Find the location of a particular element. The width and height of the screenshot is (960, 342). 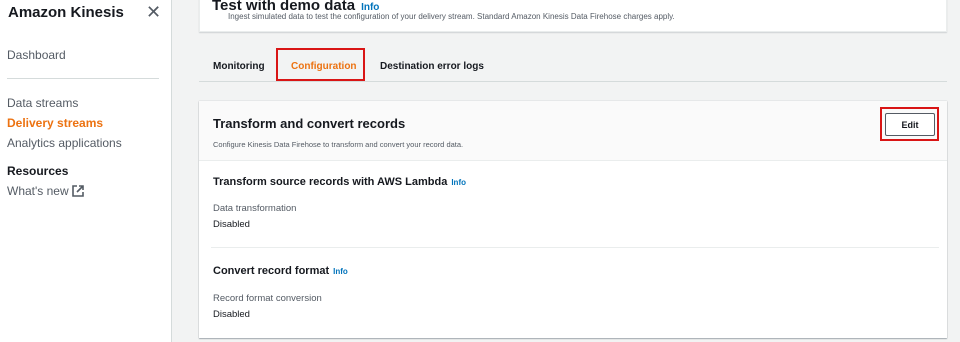

configuration-tab-highlight is located at coordinates (320, 64).